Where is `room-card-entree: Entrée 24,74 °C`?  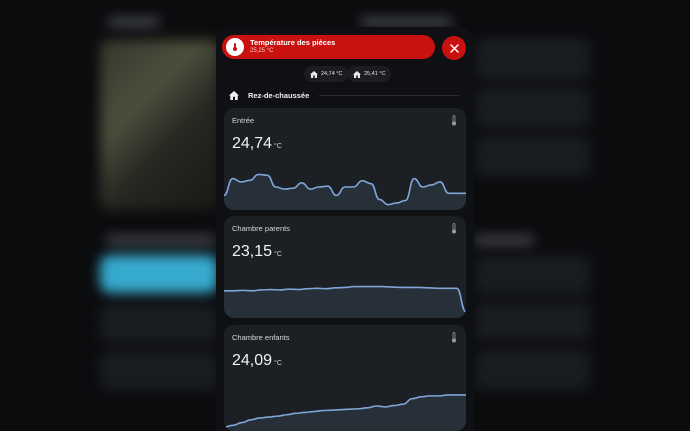 room-card-entree: Entrée 24,74 °C is located at coordinates (345, 159).